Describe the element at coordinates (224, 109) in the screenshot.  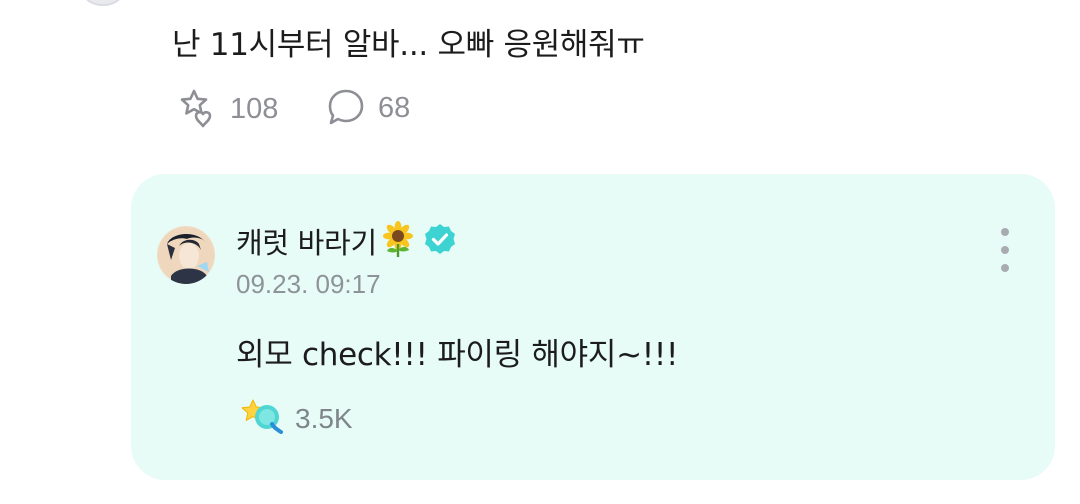
I see `comment-like-button: 108` at that location.